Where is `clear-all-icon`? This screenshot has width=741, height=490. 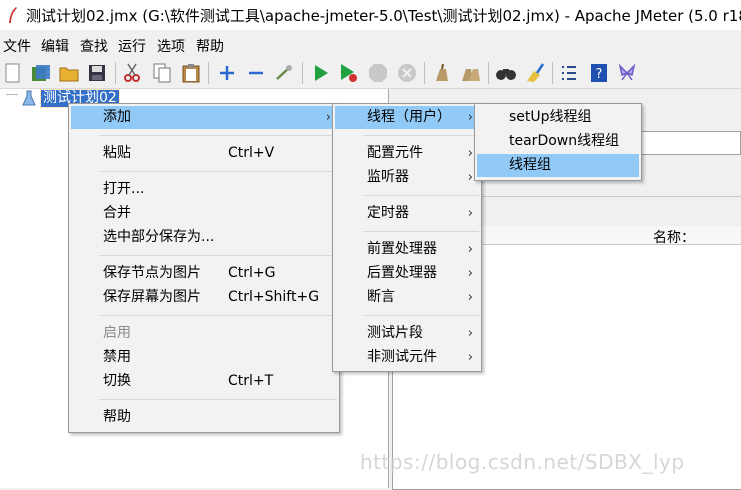 clear-all-icon is located at coordinates (471, 73).